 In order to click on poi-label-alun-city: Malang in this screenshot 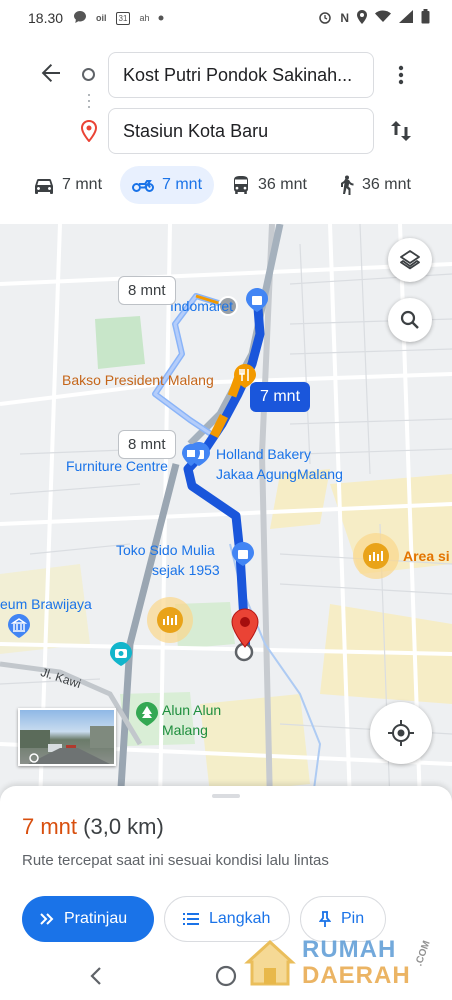, I will do `click(185, 730)`.